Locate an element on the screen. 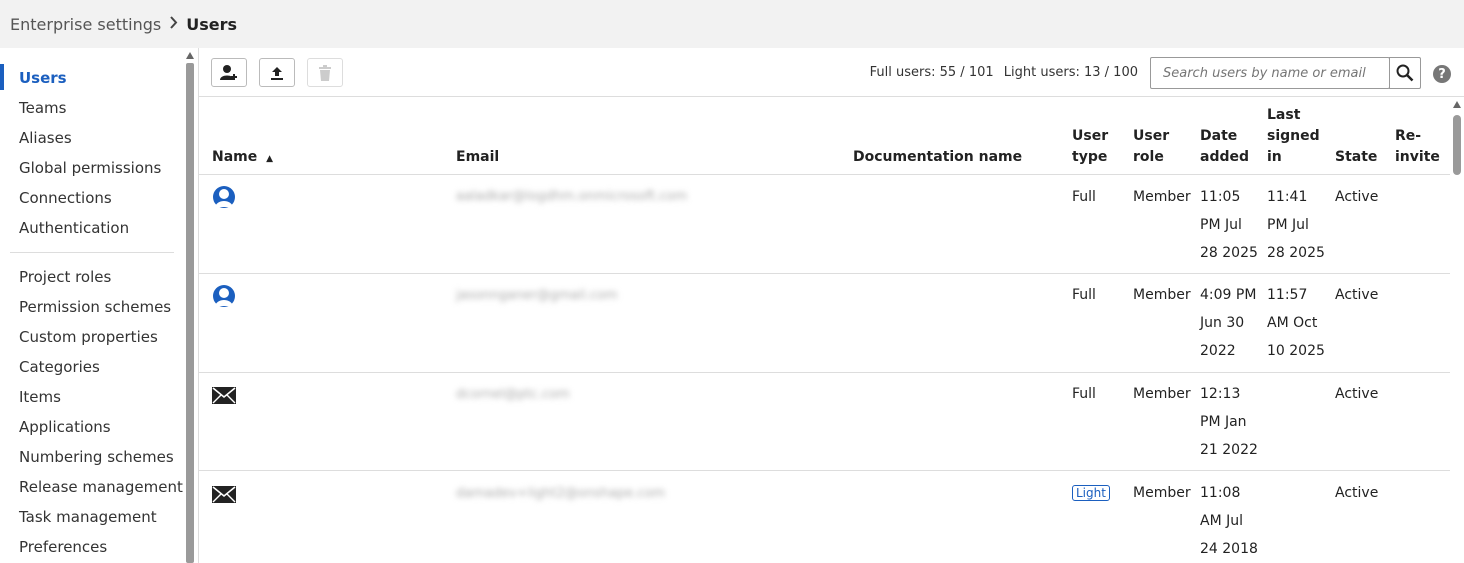 Image resolution: width=1464 pixels, height=563 pixels. header-line: role is located at coordinates (1148, 157).